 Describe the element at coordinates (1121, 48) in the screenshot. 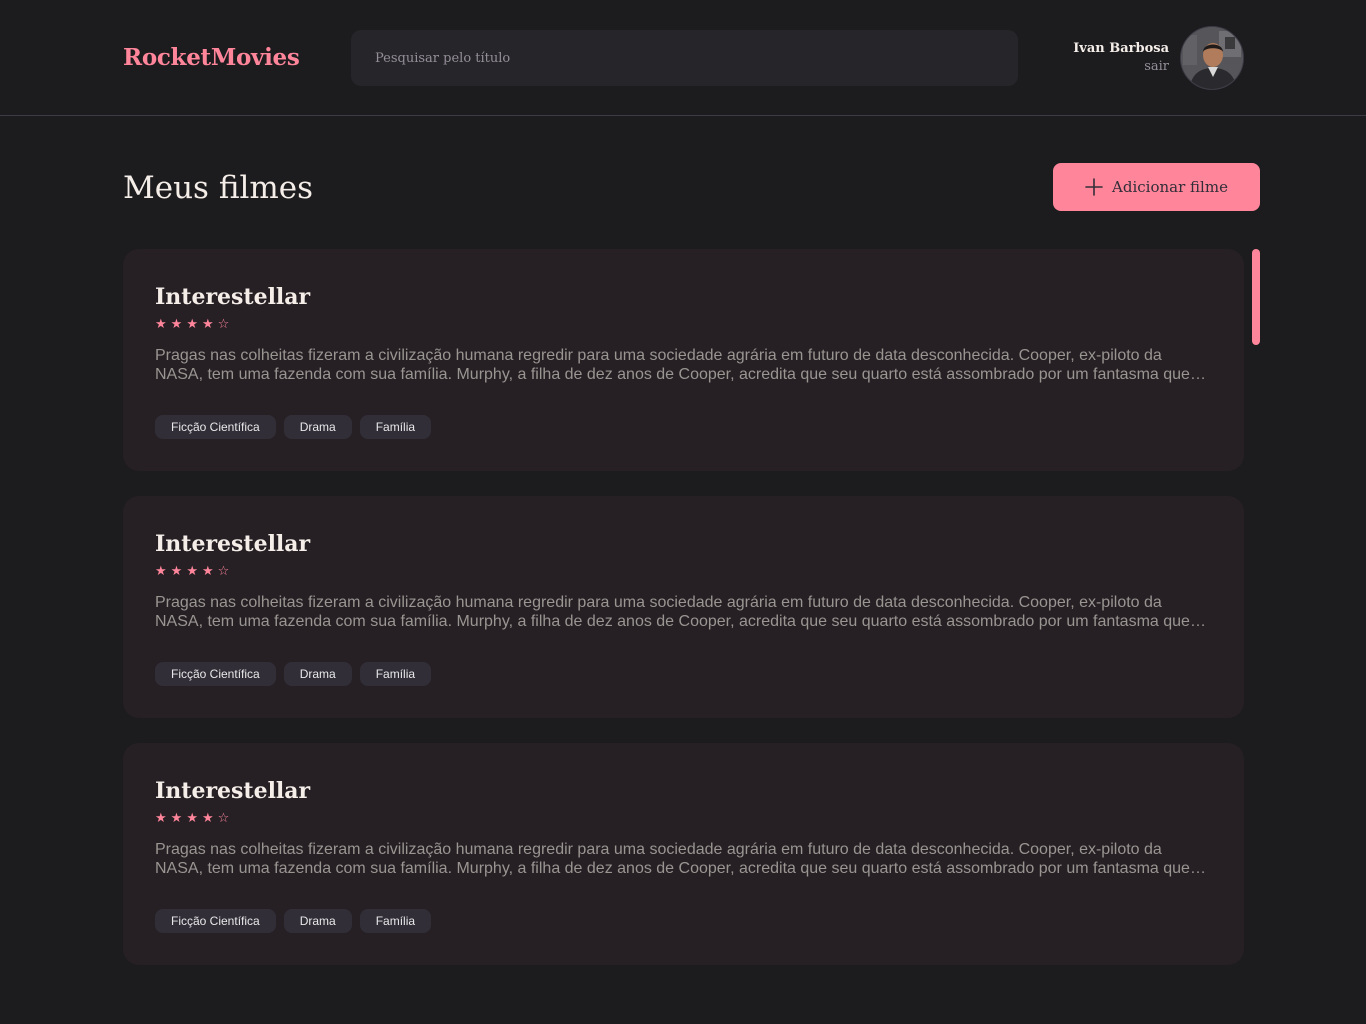

I see `user-name: Ivan Barbosa` at that location.